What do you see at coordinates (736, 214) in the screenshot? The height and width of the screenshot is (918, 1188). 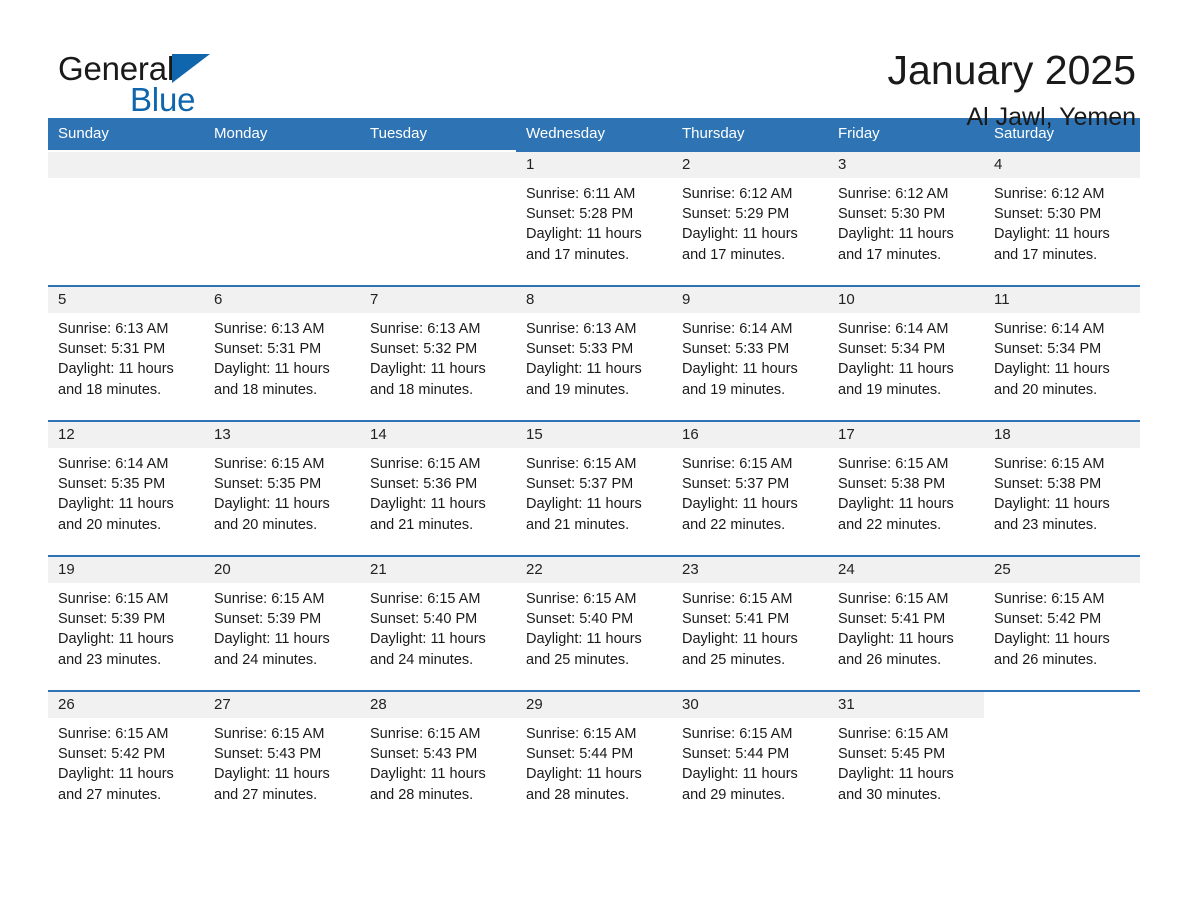 I see `sunset-text: Sunset: 5:29 PM` at bounding box center [736, 214].